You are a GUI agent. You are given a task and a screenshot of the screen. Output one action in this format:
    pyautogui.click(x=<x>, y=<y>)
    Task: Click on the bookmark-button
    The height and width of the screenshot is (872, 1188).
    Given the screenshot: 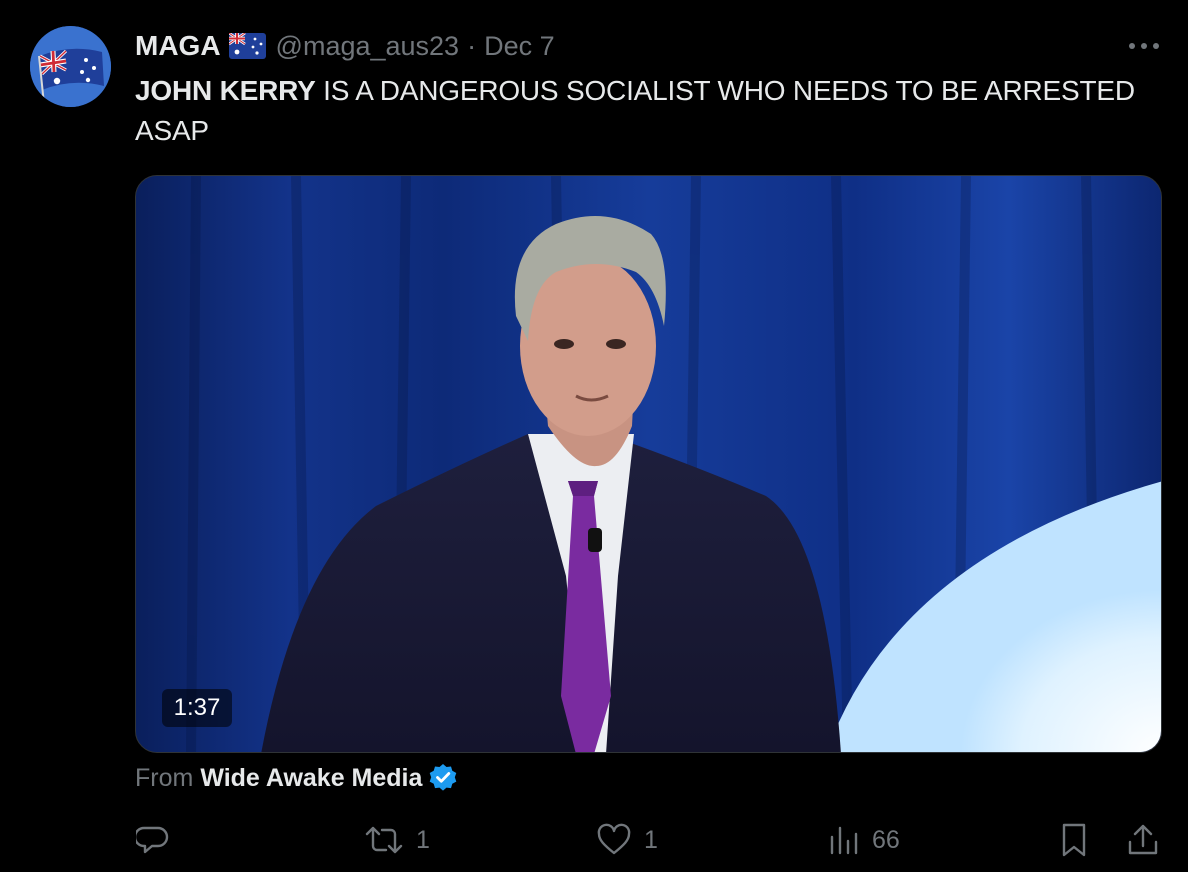 What is the action you would take?
    pyautogui.click(x=1074, y=840)
    